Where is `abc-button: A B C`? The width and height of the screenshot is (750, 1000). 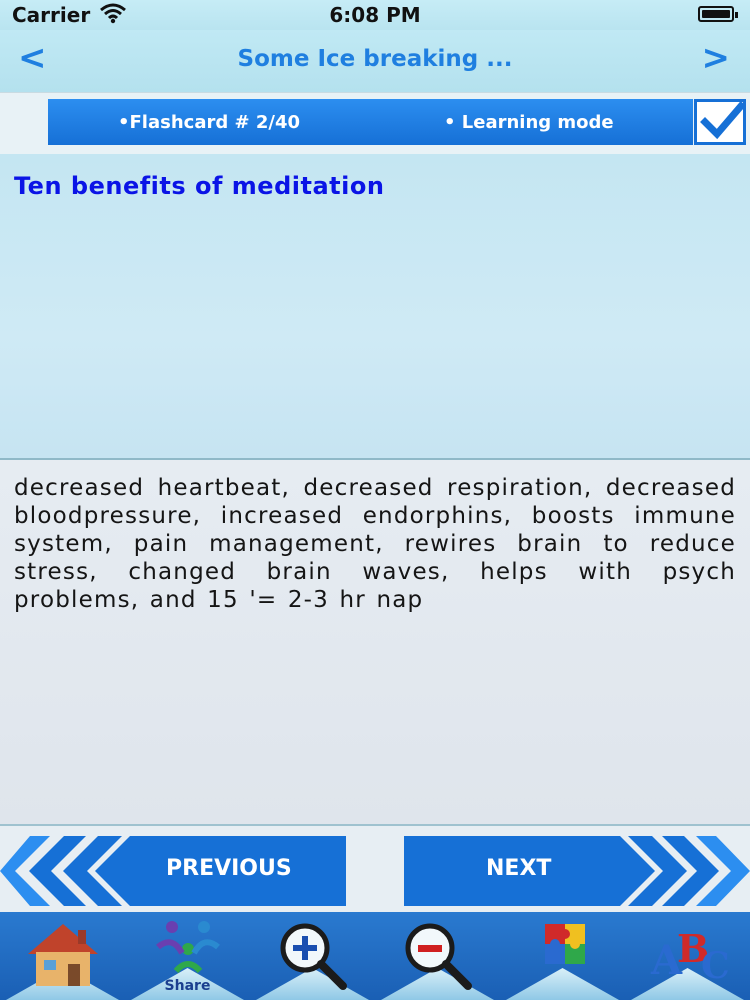
abc-button: A B C is located at coordinates (687, 956).